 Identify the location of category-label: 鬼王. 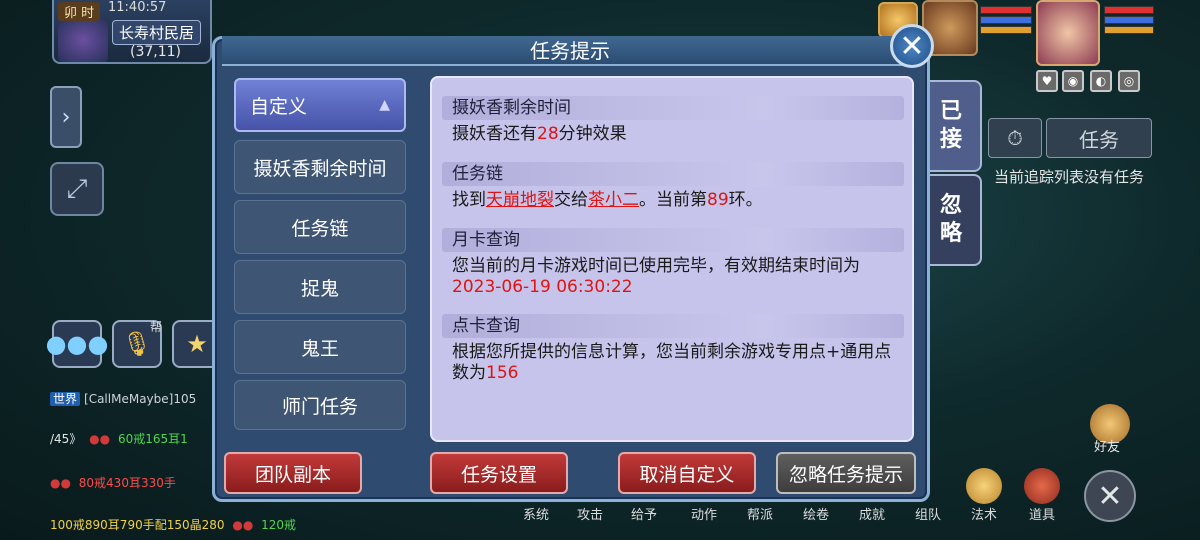
(319, 348).